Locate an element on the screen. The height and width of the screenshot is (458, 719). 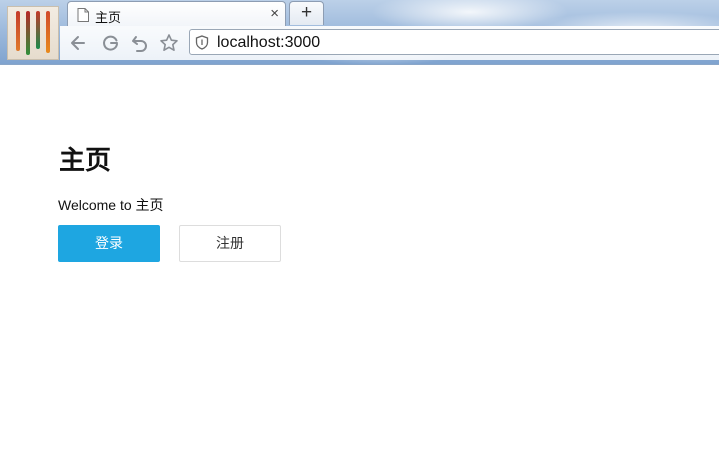
document-icon is located at coordinates (83, 15).